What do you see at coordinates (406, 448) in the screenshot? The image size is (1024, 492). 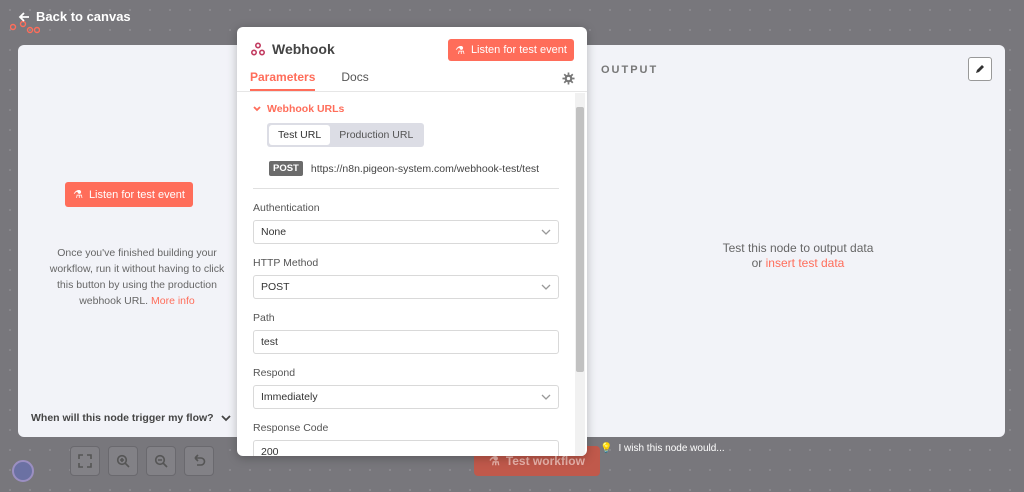 I see `response-code-input: 200` at bounding box center [406, 448].